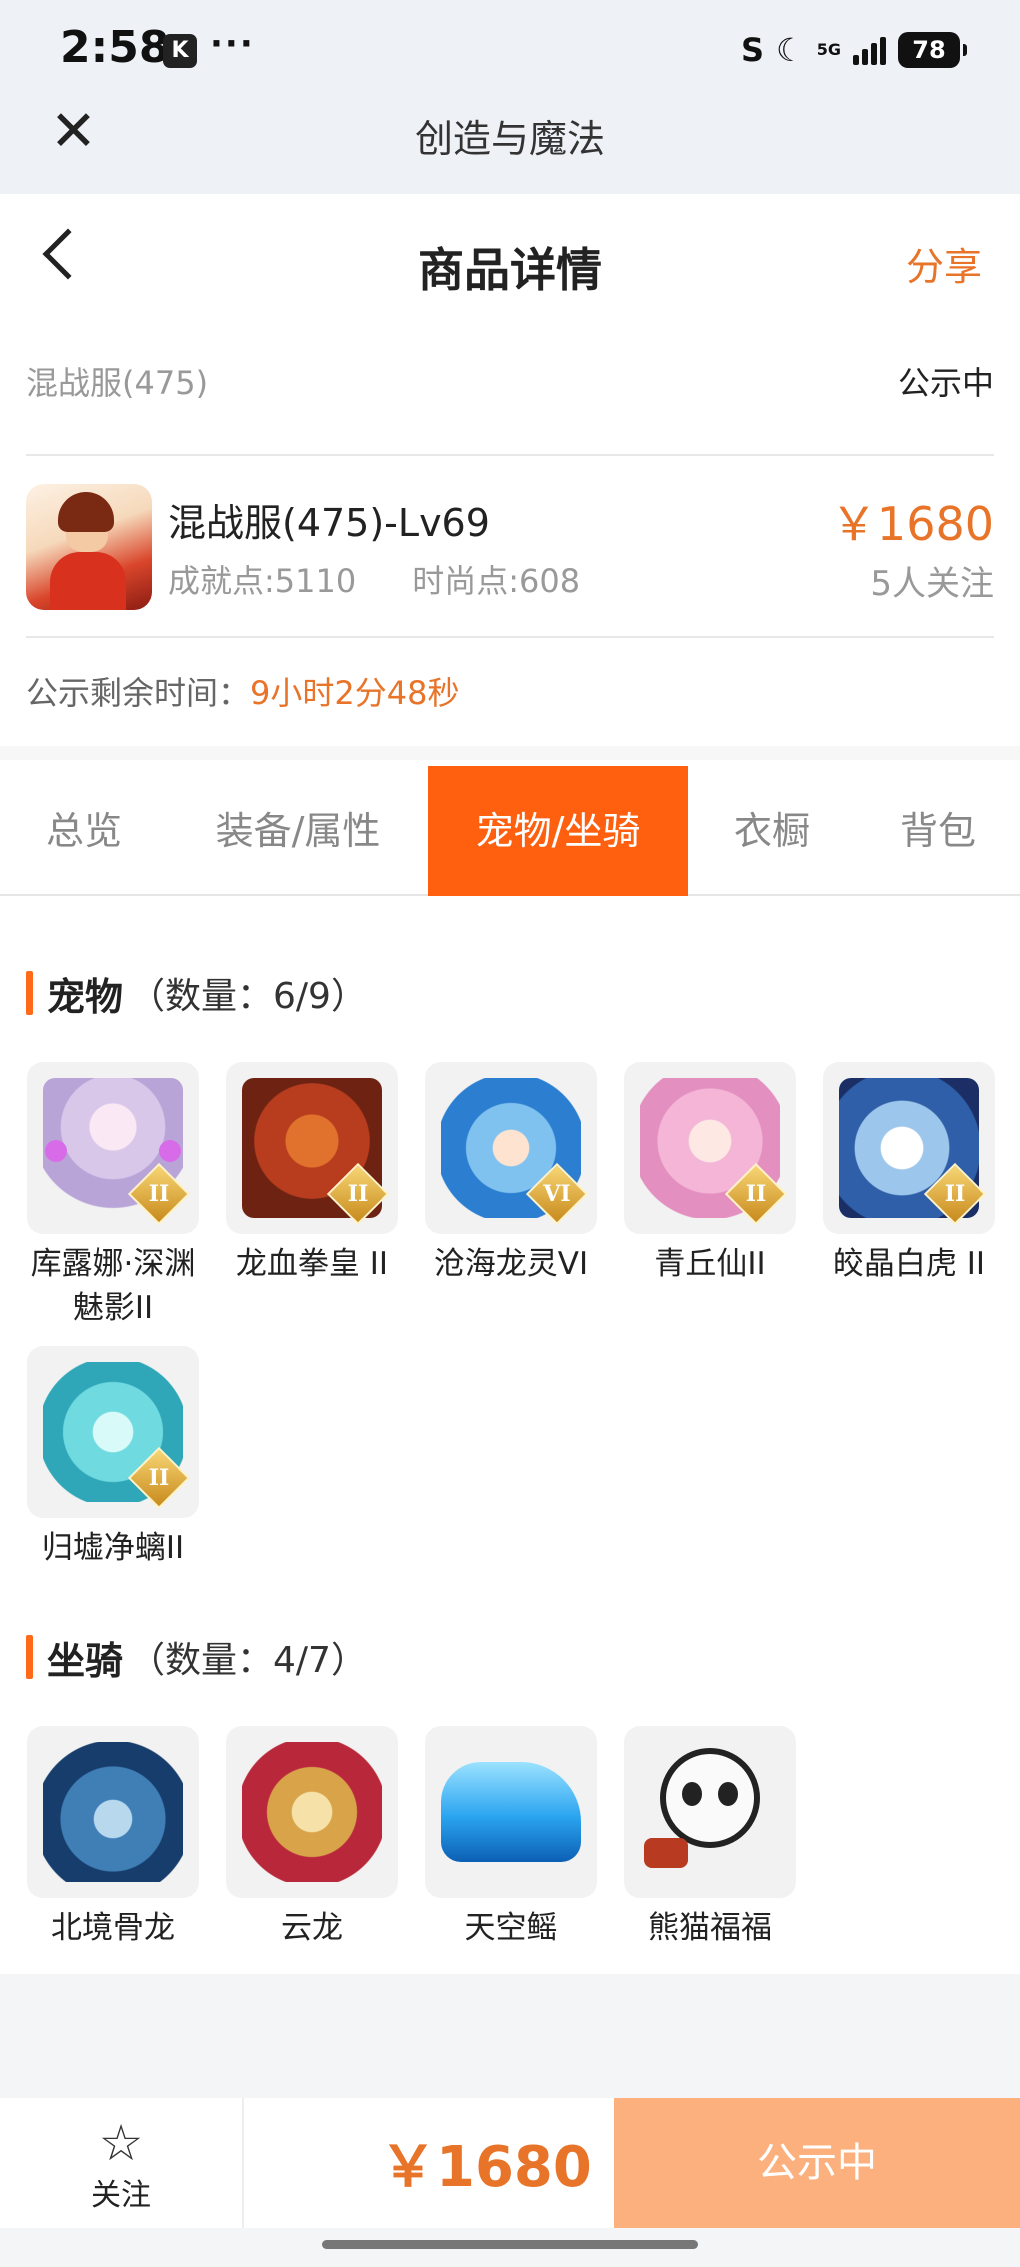 This screenshot has height=2267, width=1020. Describe the element at coordinates (510, 270) in the screenshot. I see `page-title: 商品详情` at that location.